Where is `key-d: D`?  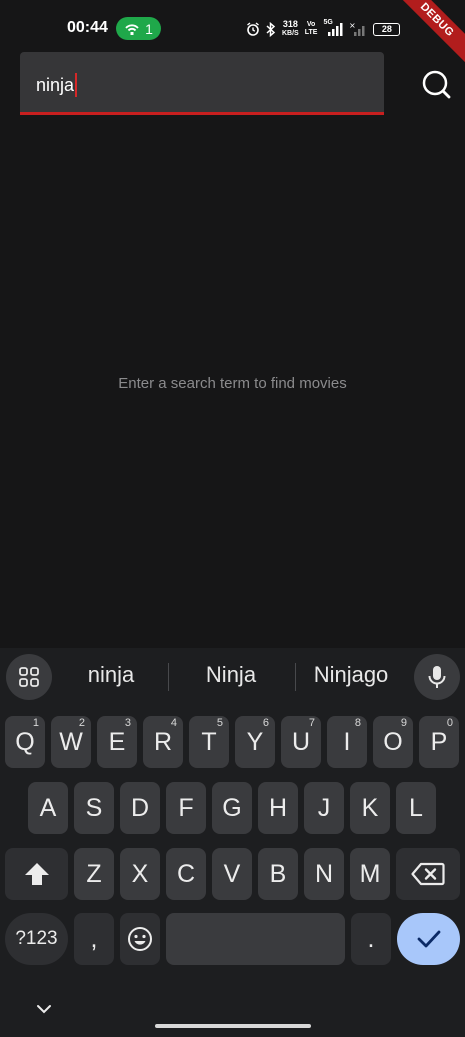
key-d: D is located at coordinates (140, 808).